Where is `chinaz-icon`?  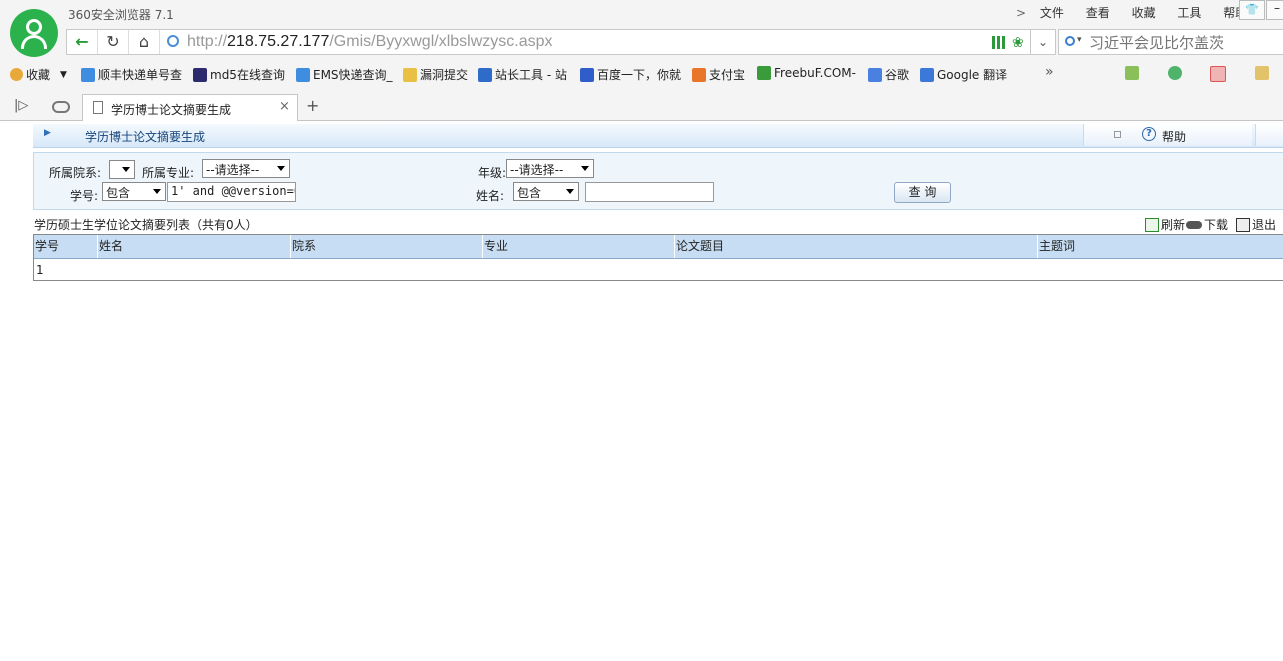
chinaz-icon is located at coordinates (485, 74).